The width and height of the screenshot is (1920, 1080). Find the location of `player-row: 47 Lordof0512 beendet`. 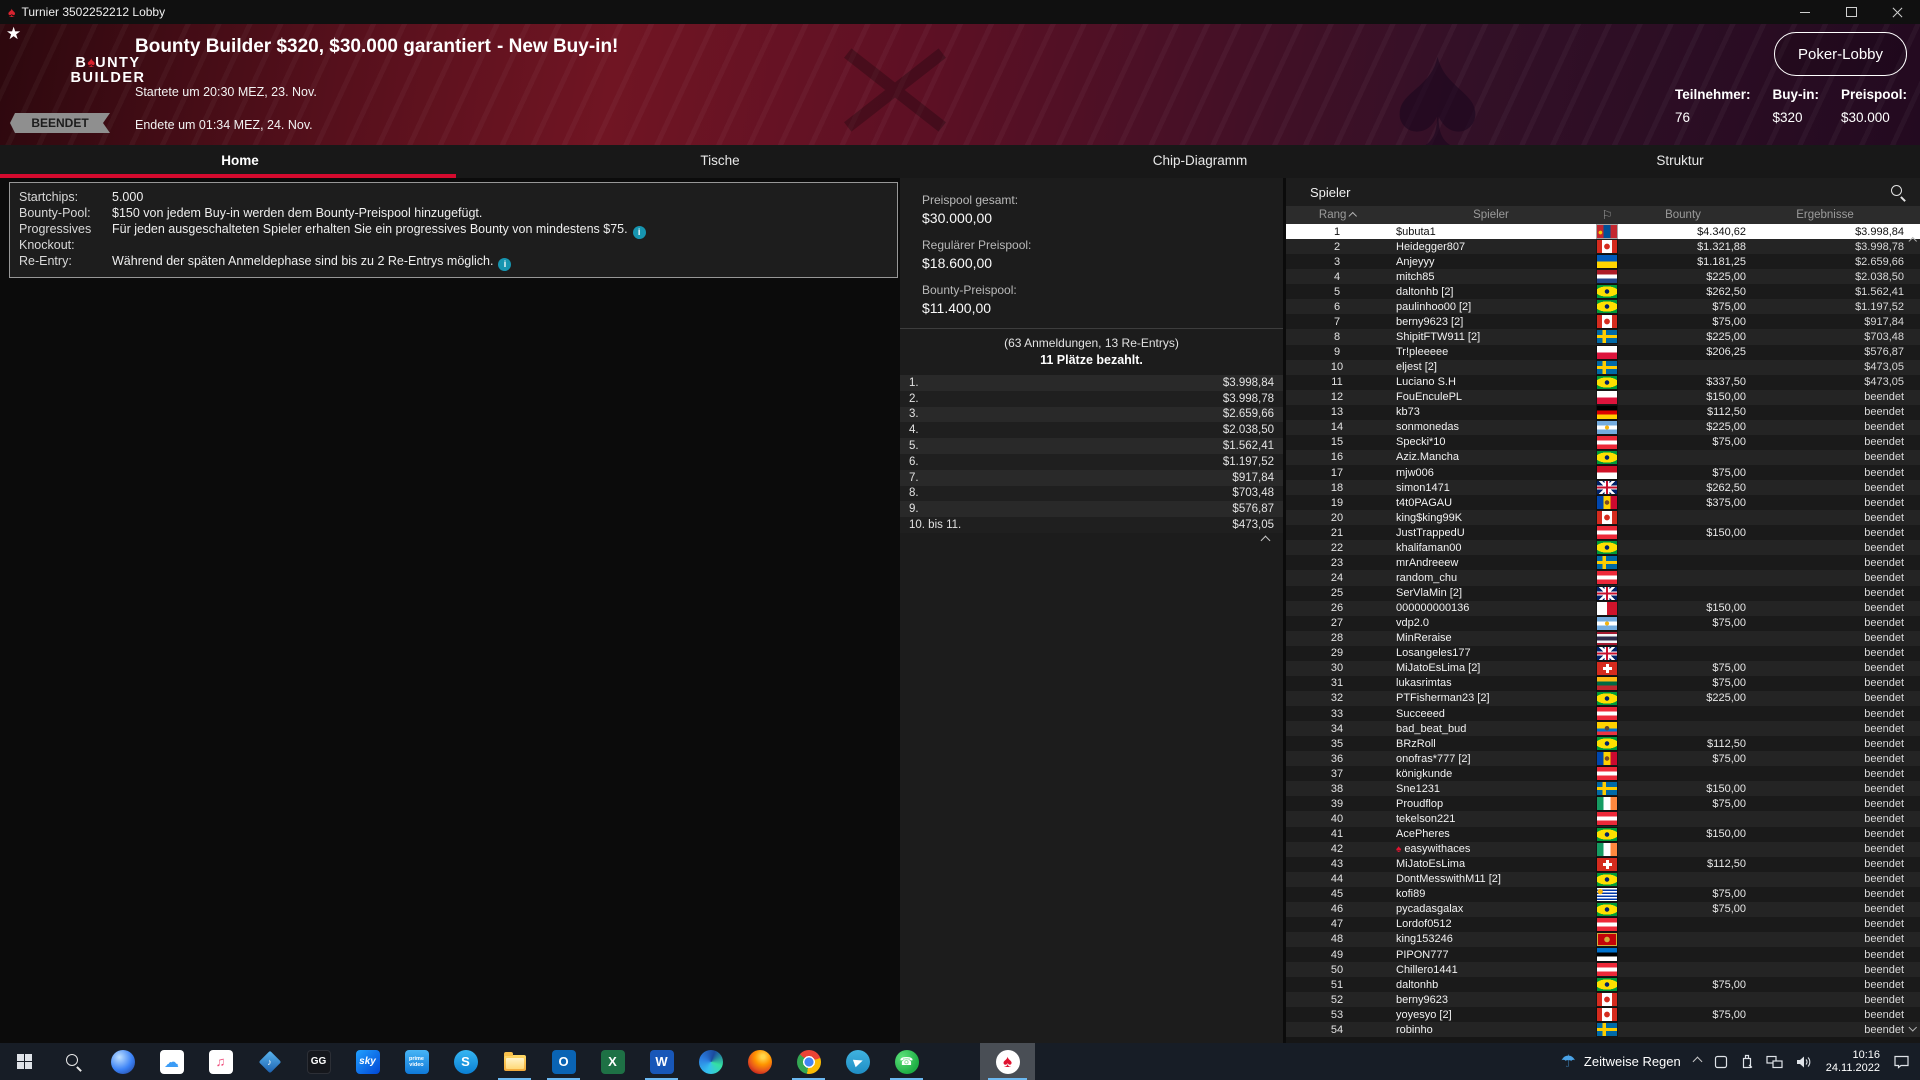

player-row: 47 Lordof0512 beendet is located at coordinates (1603, 924).